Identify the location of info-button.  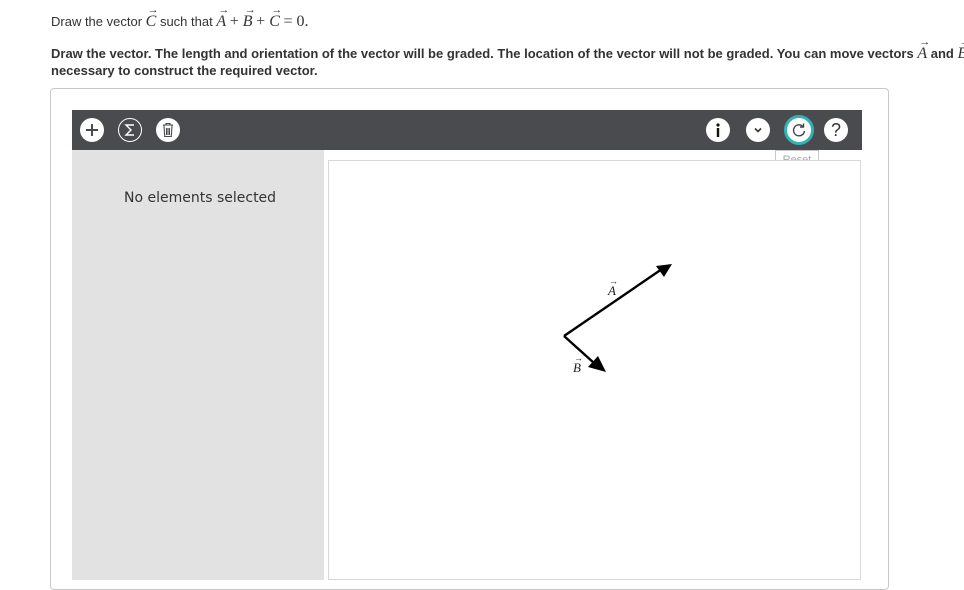
(718, 130).